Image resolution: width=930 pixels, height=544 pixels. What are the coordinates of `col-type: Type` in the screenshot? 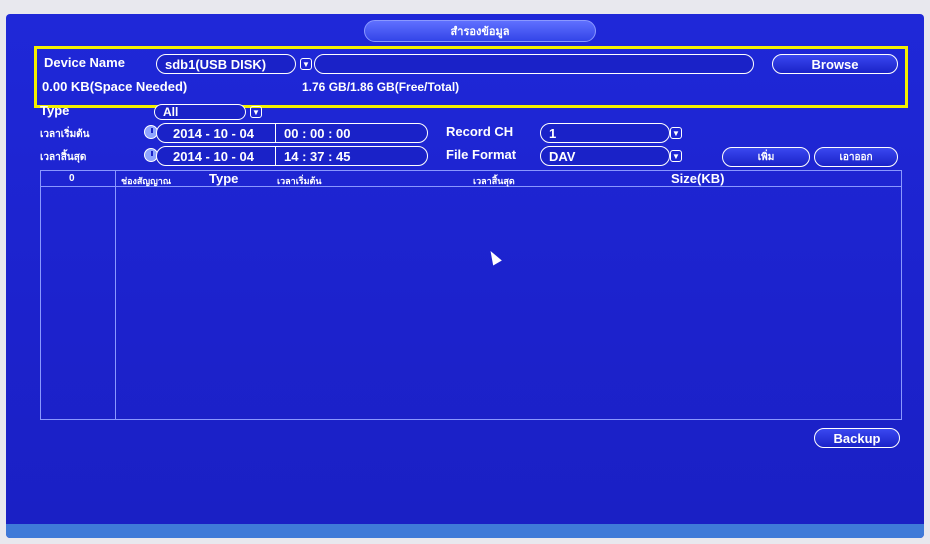 It's located at (224, 178).